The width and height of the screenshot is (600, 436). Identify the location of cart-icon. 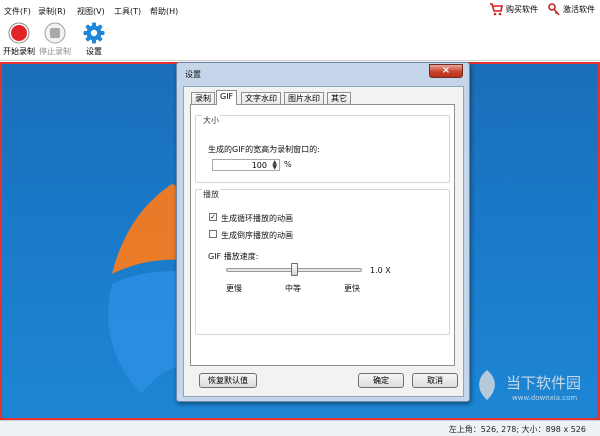
(496, 9).